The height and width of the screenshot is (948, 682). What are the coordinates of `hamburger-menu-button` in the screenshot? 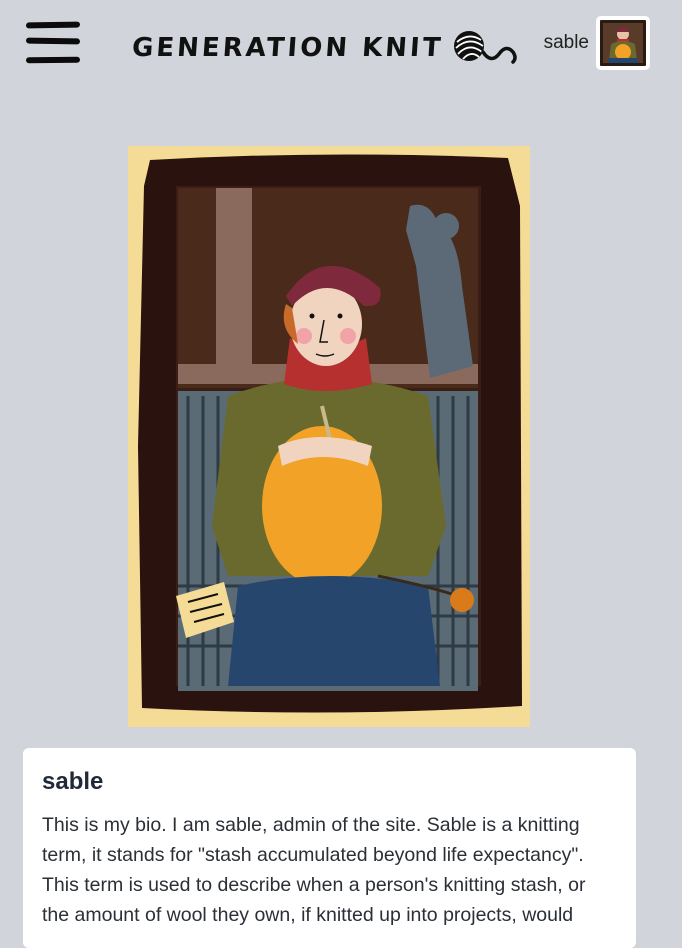 It's located at (53, 44).